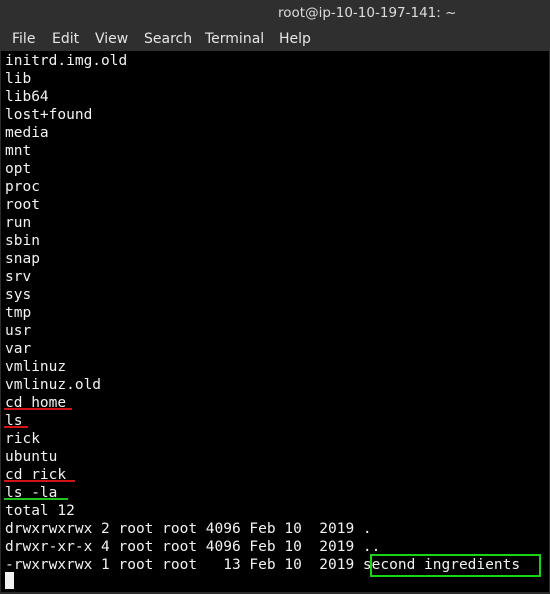 The width and height of the screenshot is (550, 594). I want to click on window-title: root@ip-10-10-197-141: ~, so click(367, 13).